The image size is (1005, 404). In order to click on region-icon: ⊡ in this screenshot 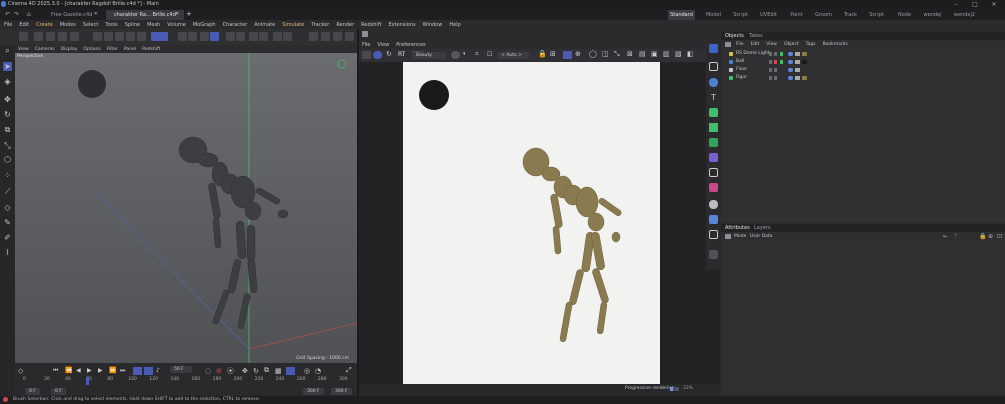, I will do `click(490, 54)`.